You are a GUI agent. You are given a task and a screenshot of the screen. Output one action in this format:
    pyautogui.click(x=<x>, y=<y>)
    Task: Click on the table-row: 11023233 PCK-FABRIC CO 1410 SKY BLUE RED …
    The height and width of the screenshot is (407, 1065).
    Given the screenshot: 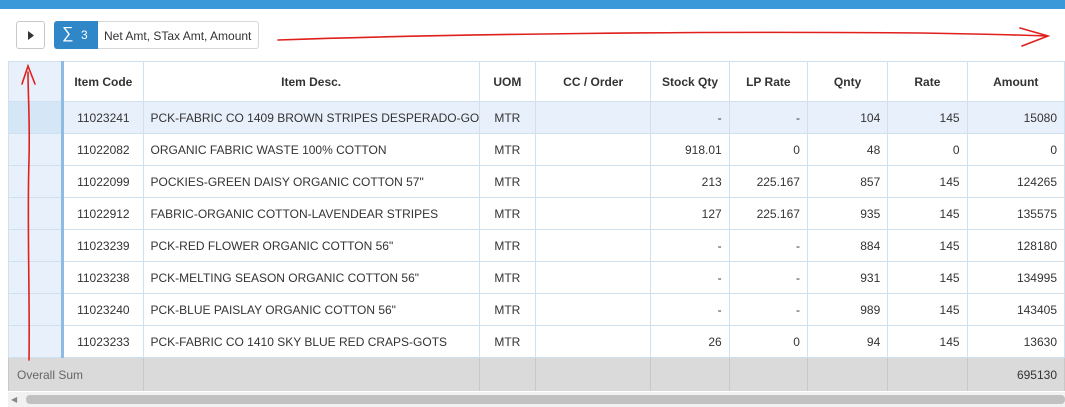 What is the action you would take?
    pyautogui.click(x=536, y=341)
    